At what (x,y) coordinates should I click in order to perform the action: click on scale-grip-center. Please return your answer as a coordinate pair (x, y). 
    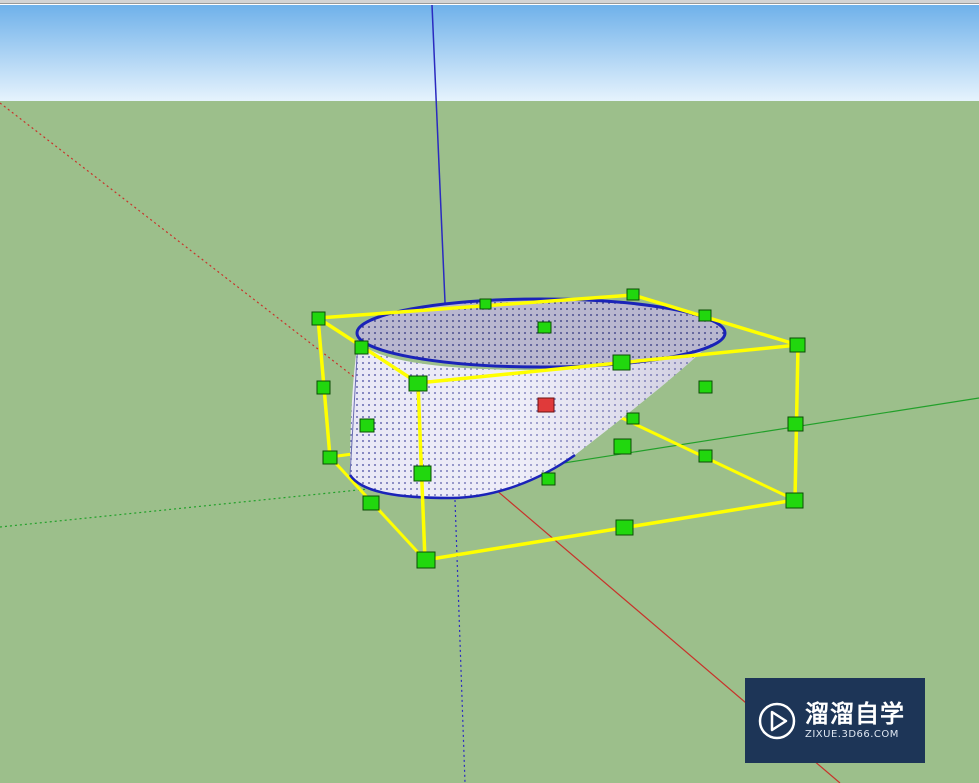
    Looking at the image, I should click on (546, 405).